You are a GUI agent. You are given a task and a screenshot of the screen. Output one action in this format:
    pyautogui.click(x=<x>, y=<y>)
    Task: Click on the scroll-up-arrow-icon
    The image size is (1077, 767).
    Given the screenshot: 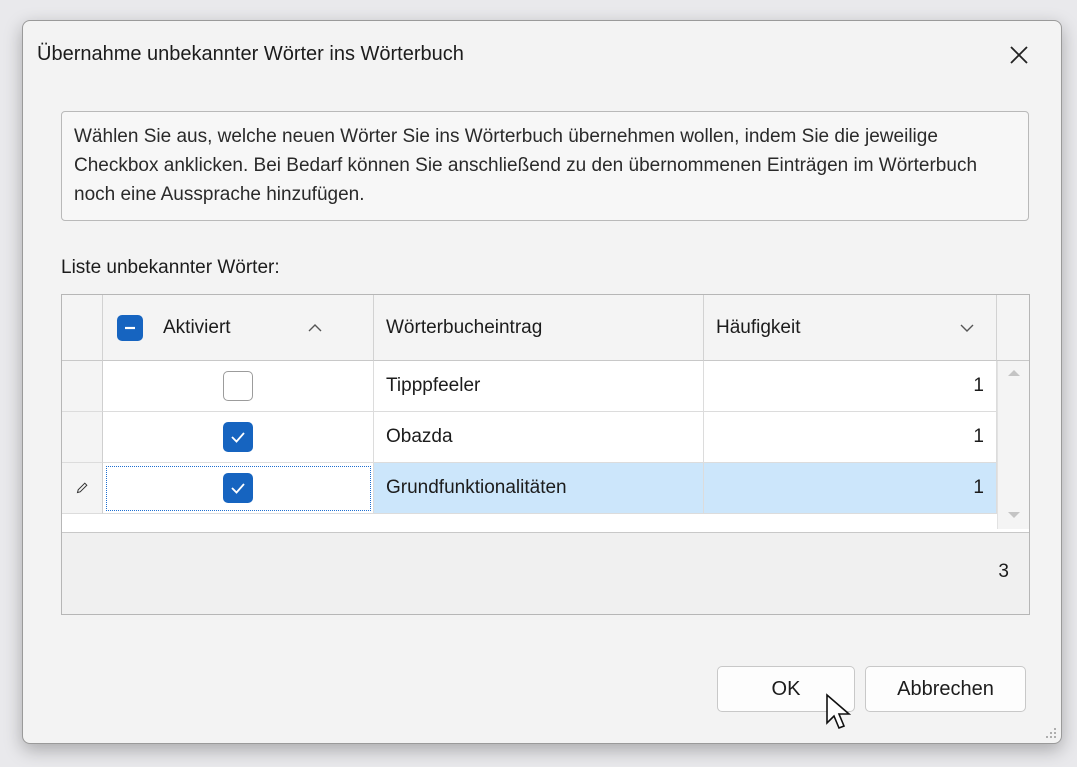 What is the action you would take?
    pyautogui.click(x=1014, y=373)
    